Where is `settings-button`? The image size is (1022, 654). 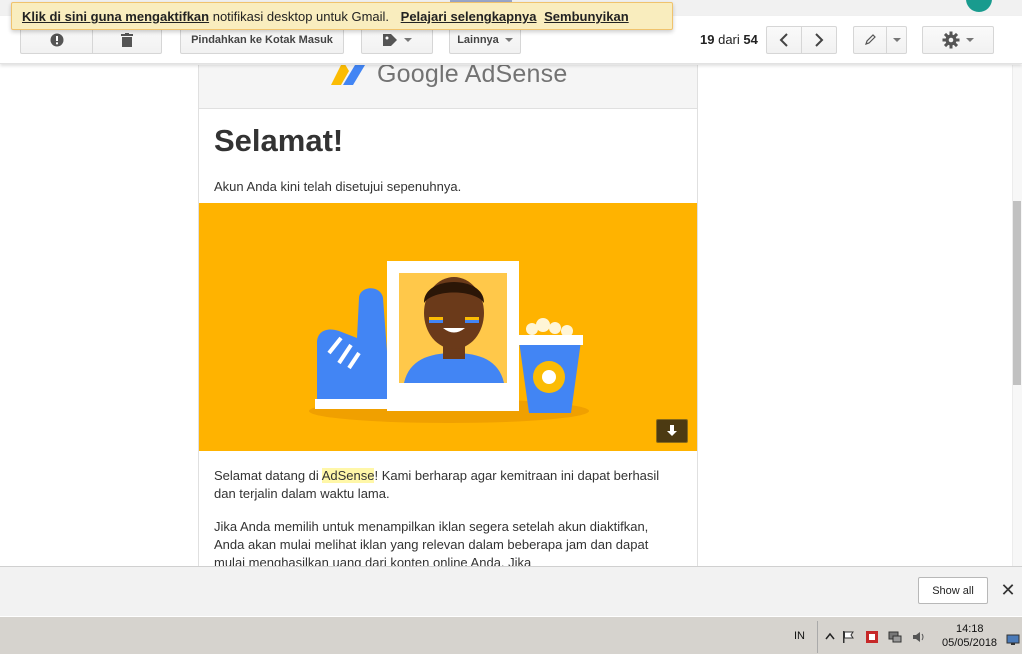 settings-button is located at coordinates (958, 40).